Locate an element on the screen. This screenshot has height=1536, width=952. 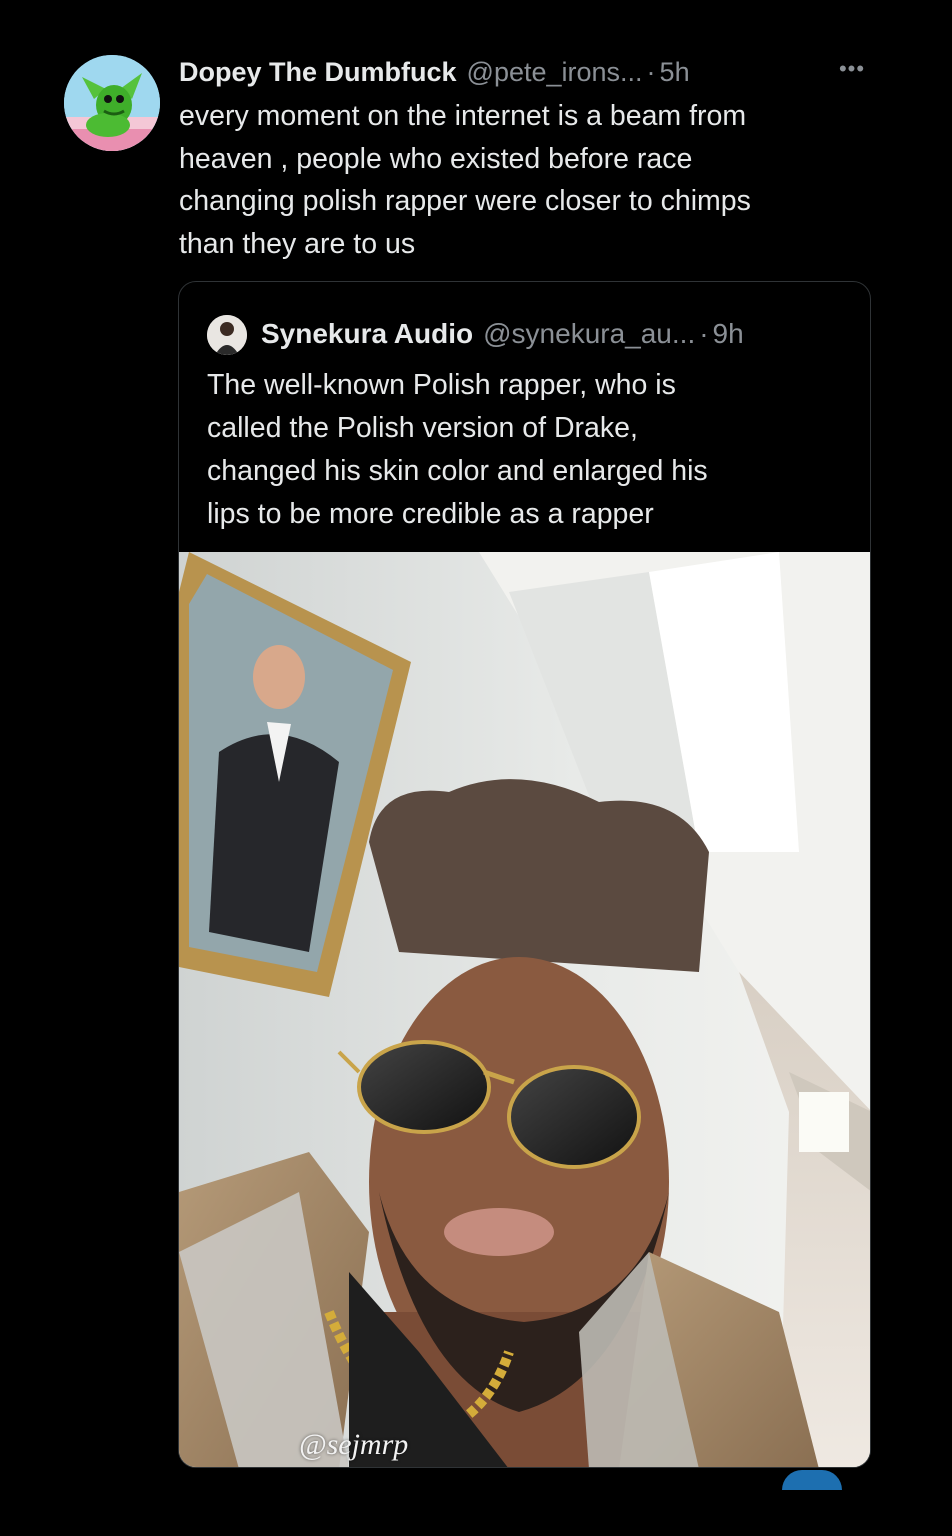
quote-author-avatar is located at coordinates (227, 335).